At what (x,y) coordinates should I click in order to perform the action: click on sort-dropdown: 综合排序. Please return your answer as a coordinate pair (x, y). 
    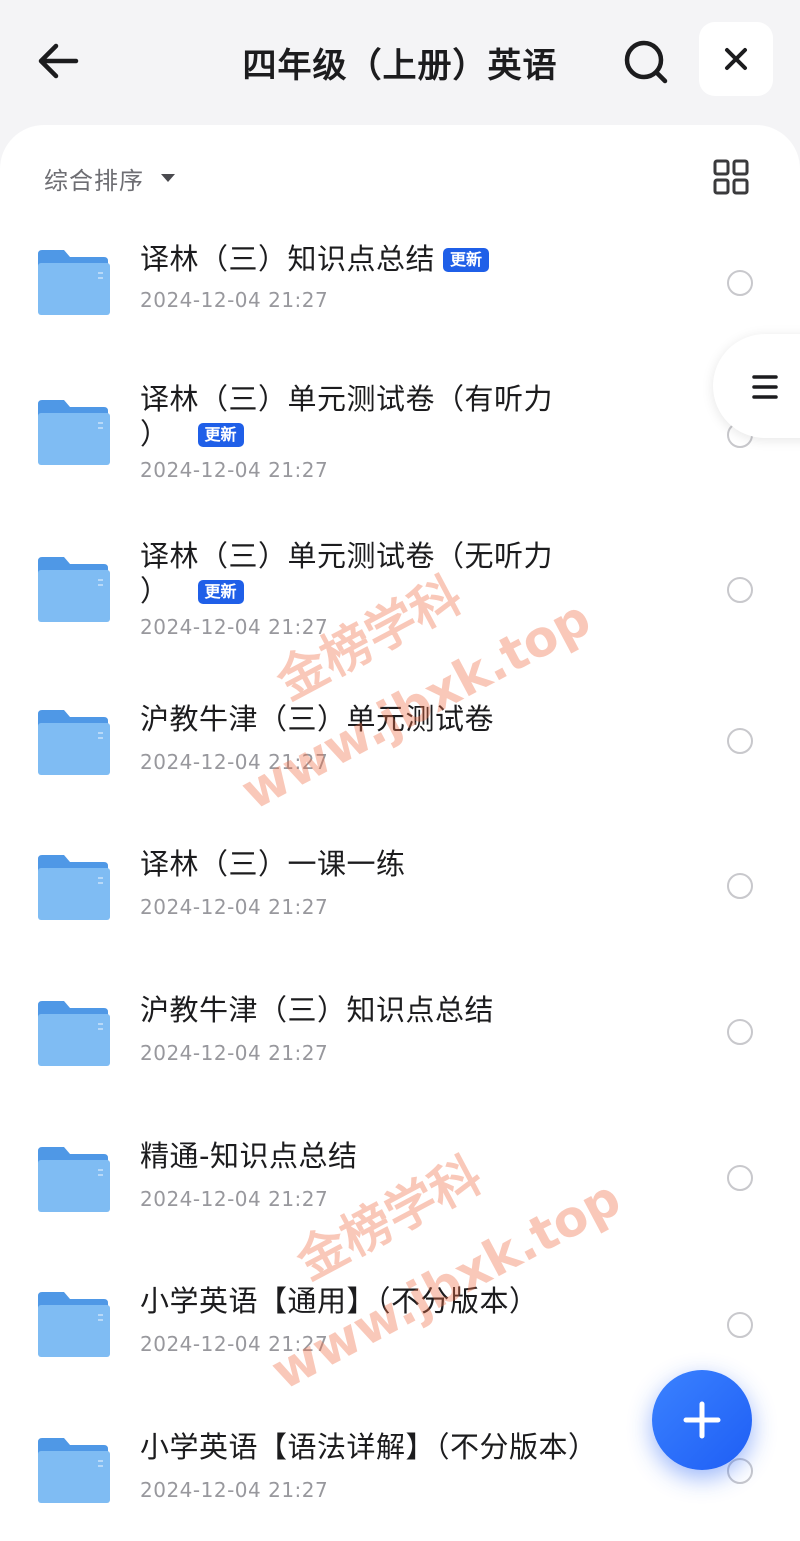
    Looking at the image, I should click on (110, 178).